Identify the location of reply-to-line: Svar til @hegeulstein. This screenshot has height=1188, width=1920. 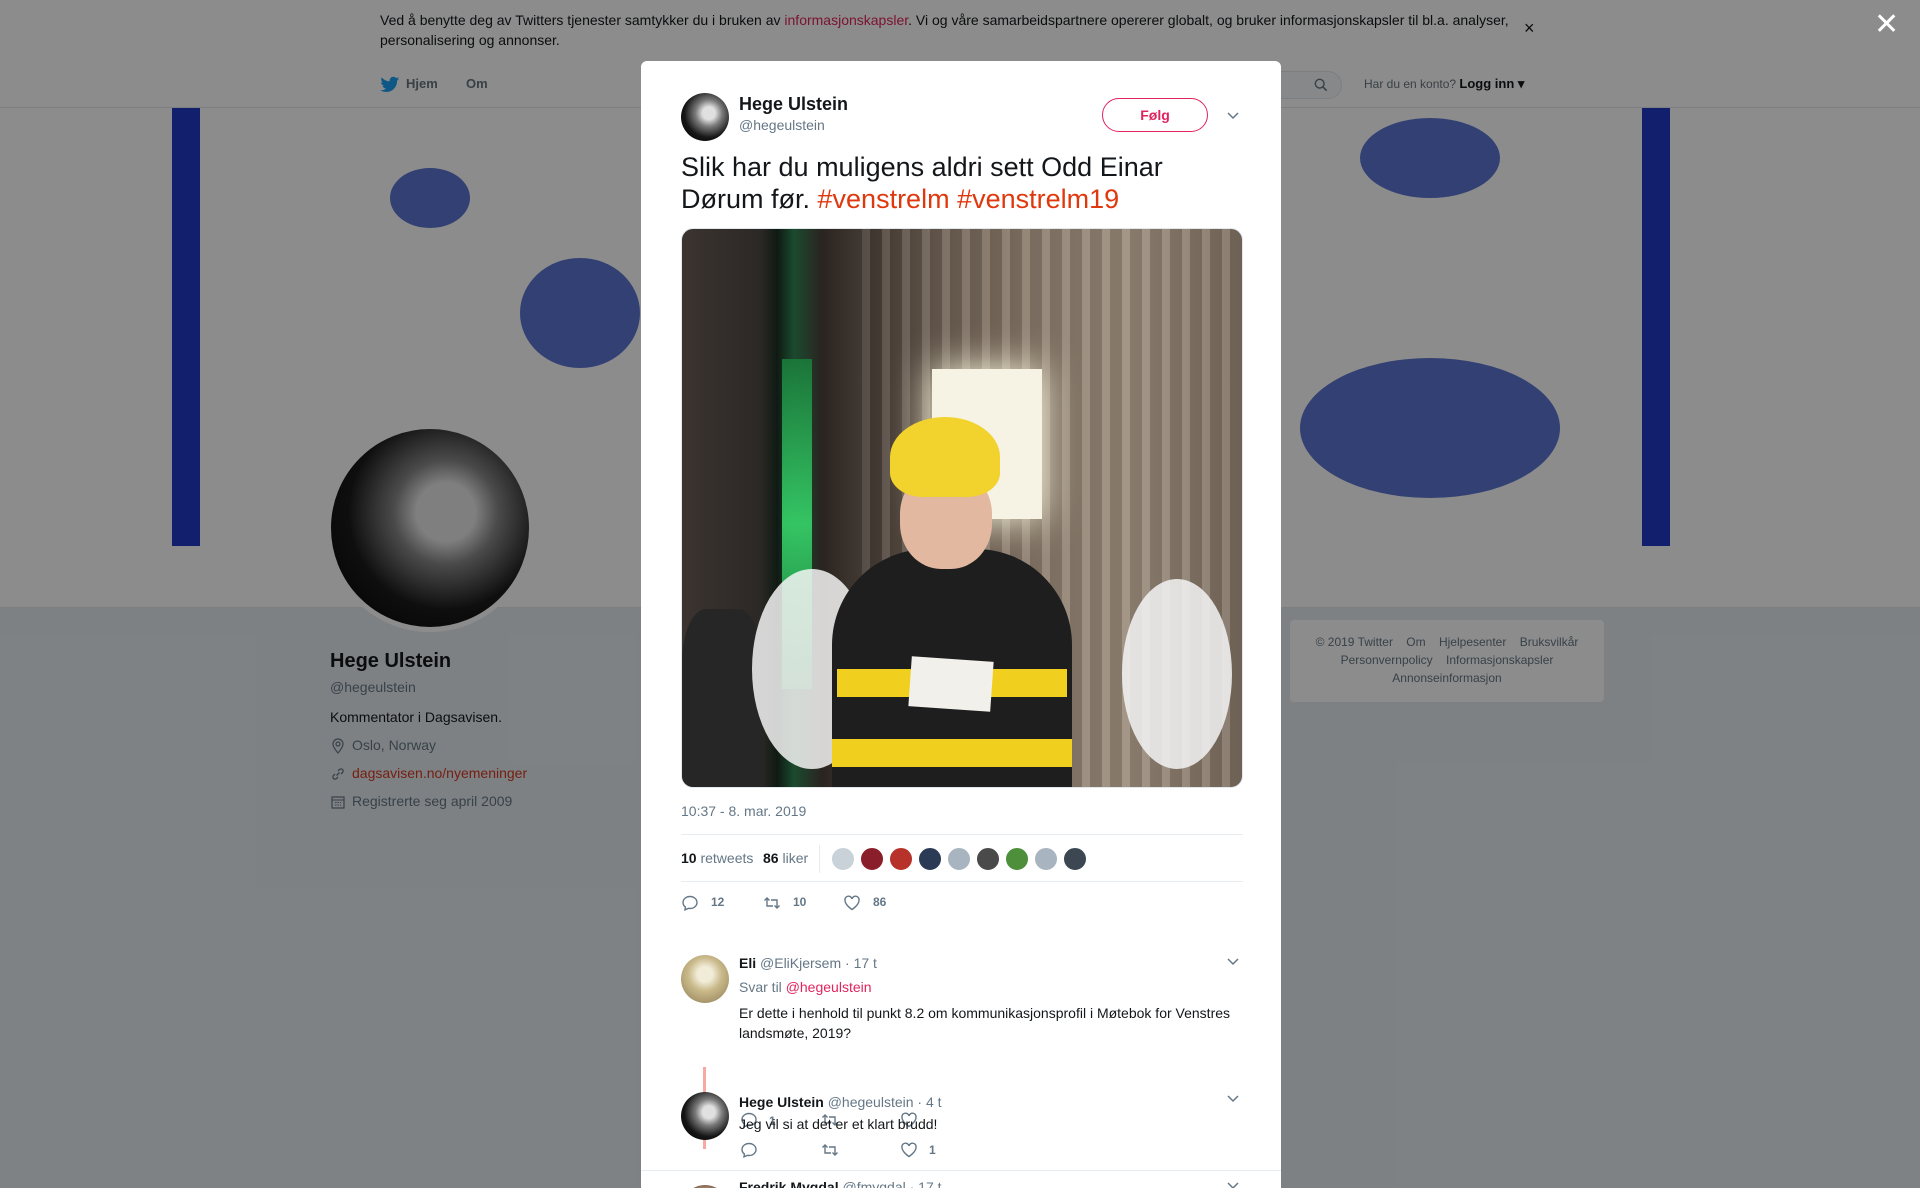
(805, 987).